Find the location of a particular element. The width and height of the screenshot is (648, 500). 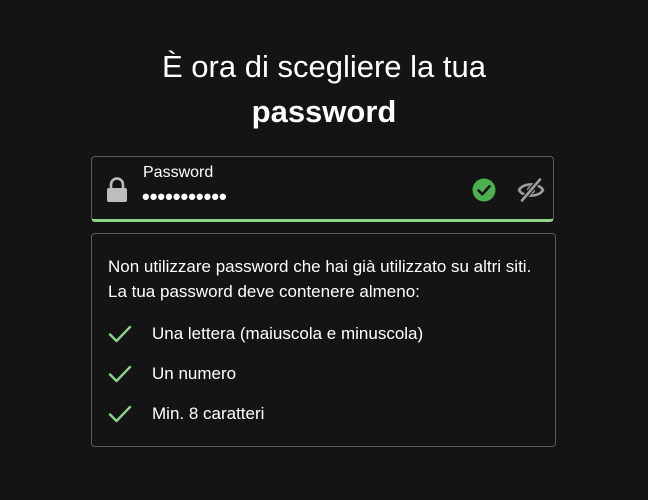

page-title-line2: password is located at coordinates (324, 111).